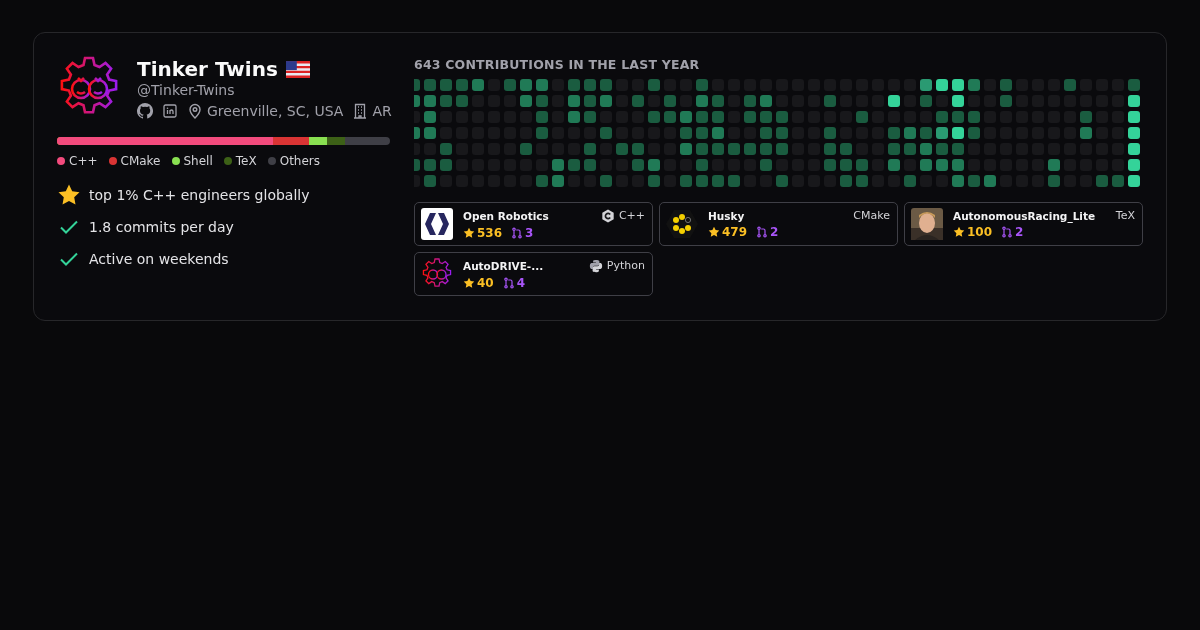 The image size is (1200, 630). Describe the element at coordinates (607, 215) in the screenshot. I see `cpp-logo-icon` at that location.